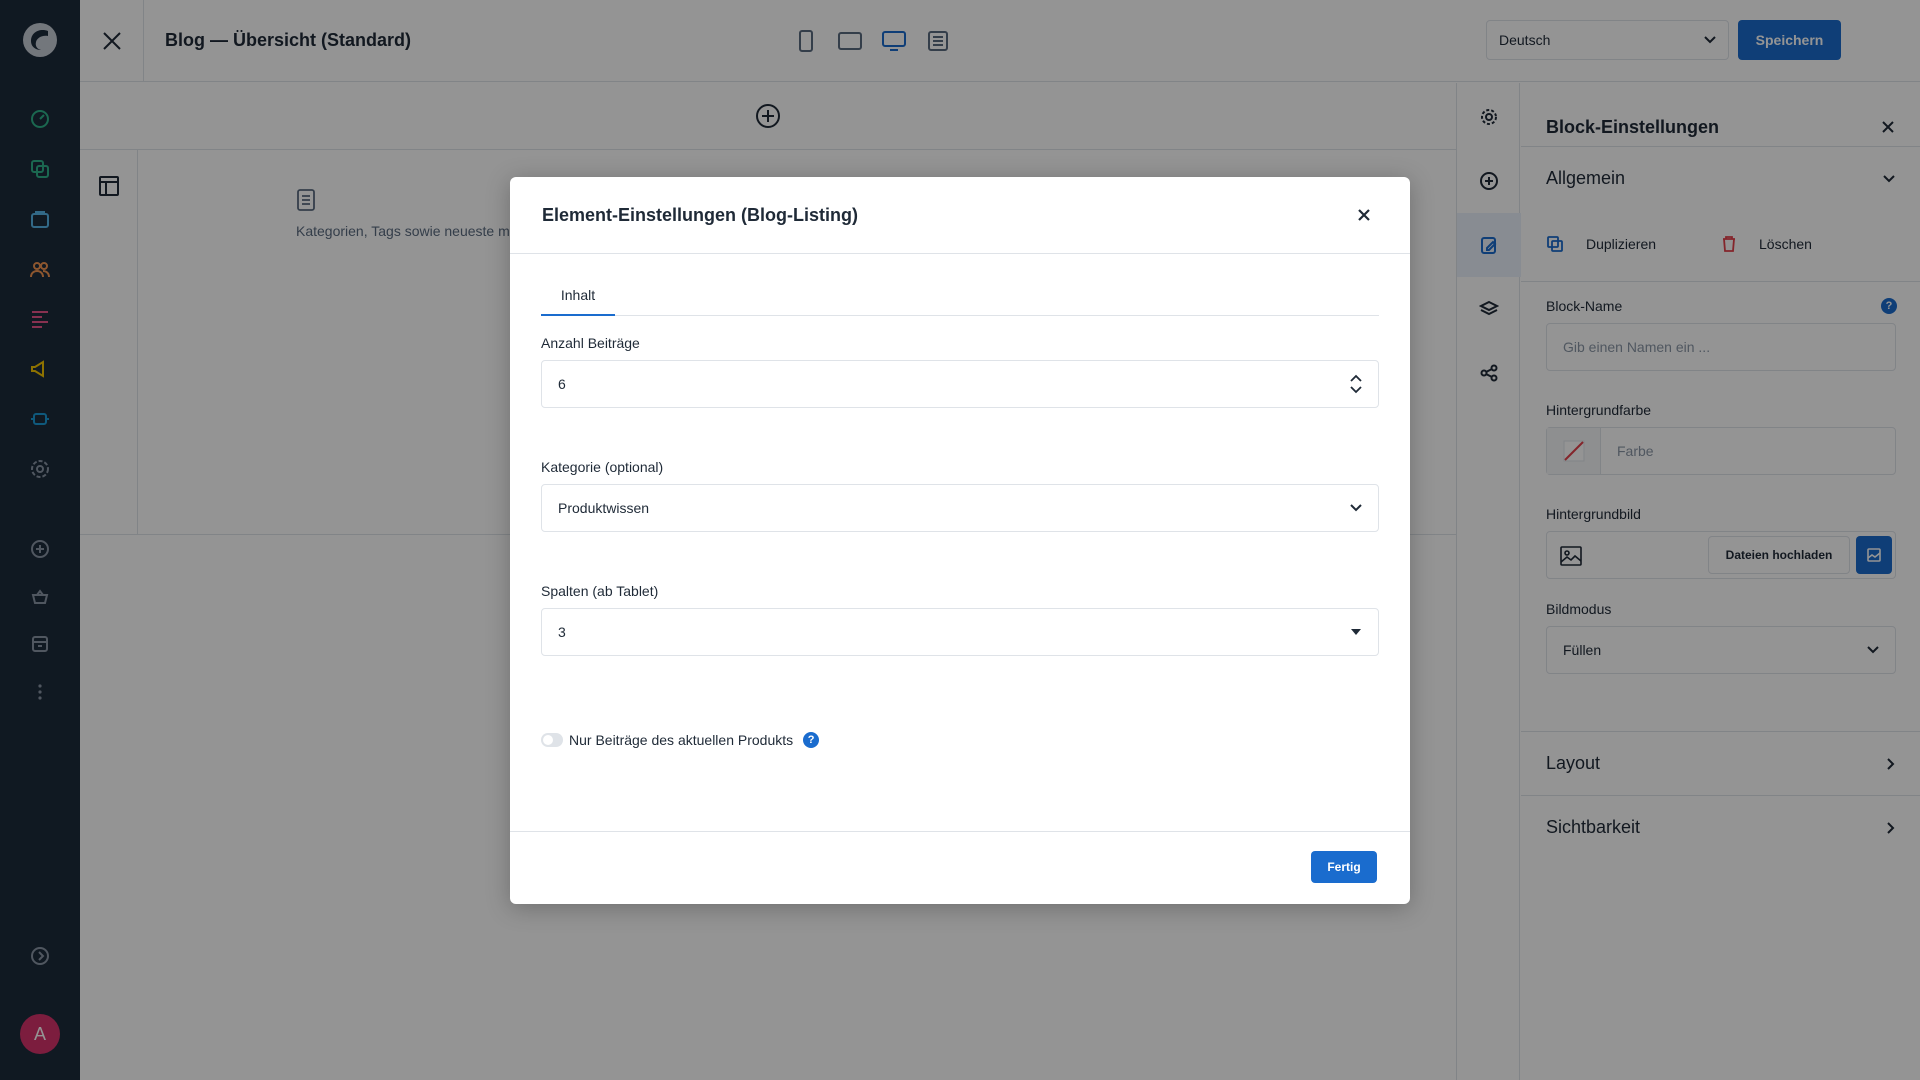 This screenshot has width=1920, height=1080. What do you see at coordinates (590, 343) in the screenshot?
I see `post-count-label: Anzahl Beiträge` at bounding box center [590, 343].